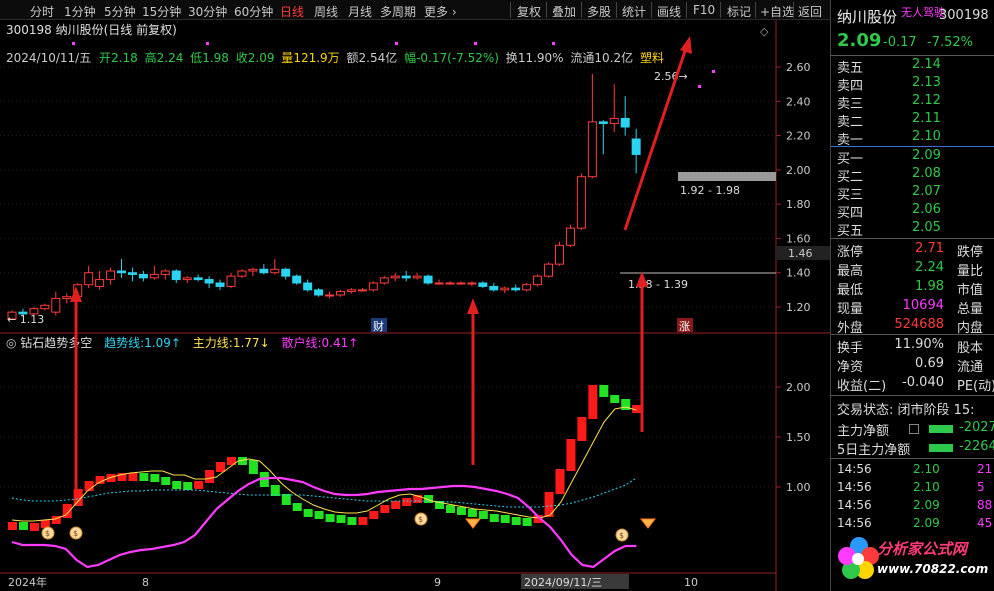 This screenshot has width=994, height=591. I want to click on back-button: 返回, so click(810, 11).